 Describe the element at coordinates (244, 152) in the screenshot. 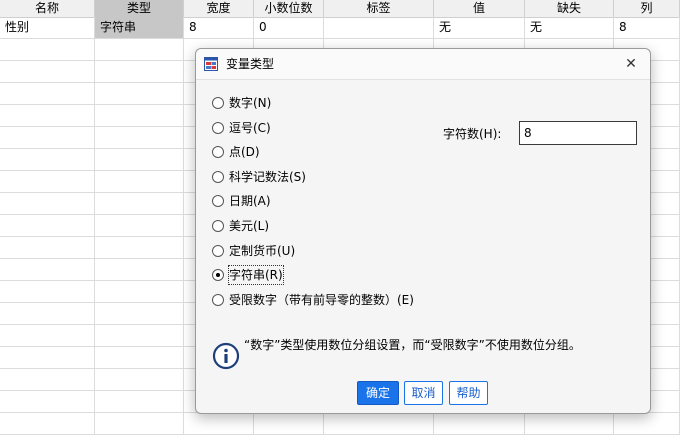

I see `radio-label: 点(D)` at that location.